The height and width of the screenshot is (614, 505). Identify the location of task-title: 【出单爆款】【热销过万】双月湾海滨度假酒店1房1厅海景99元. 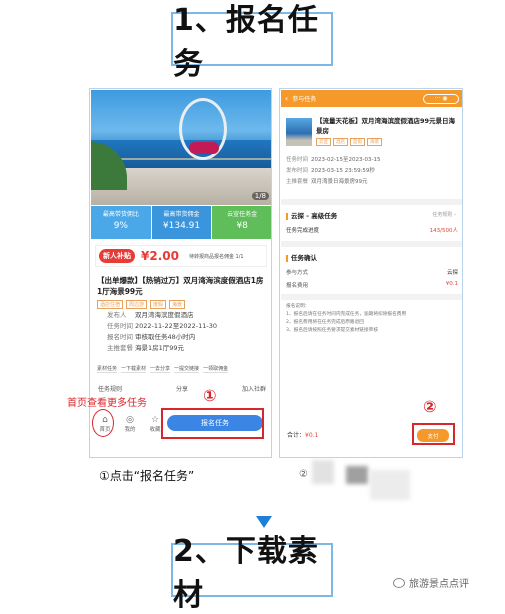
(180, 286).